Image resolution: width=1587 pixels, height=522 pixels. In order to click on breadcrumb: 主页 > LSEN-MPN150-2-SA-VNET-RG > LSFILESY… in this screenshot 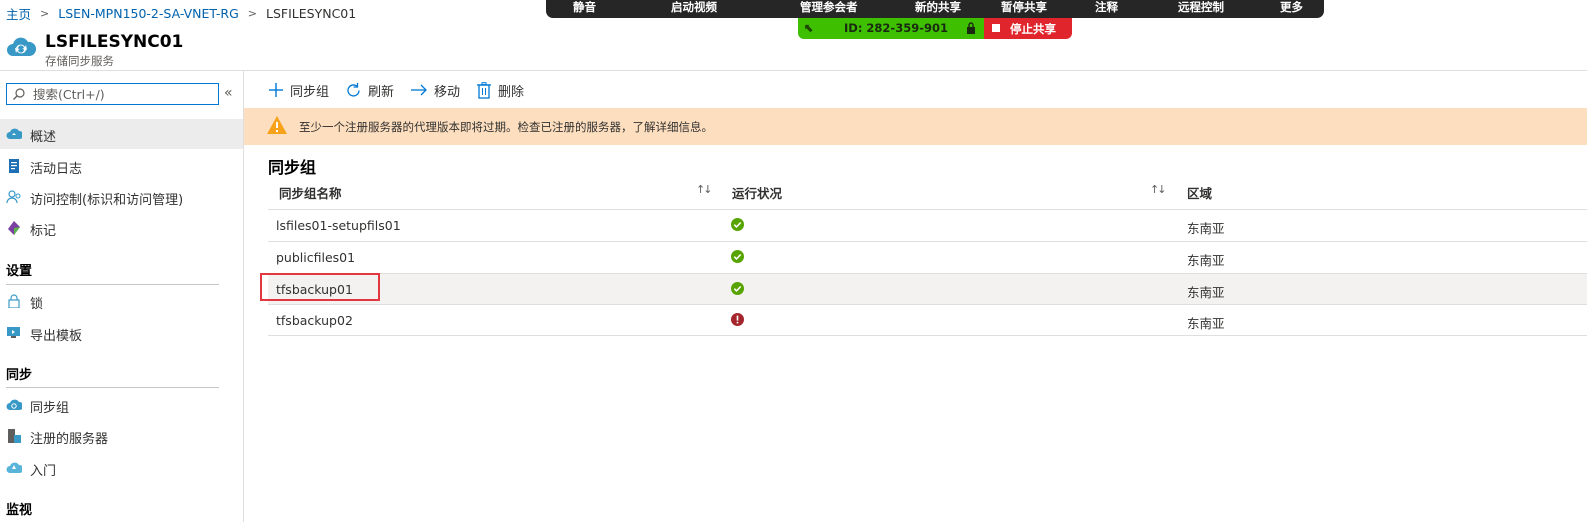, I will do `click(181, 13)`.